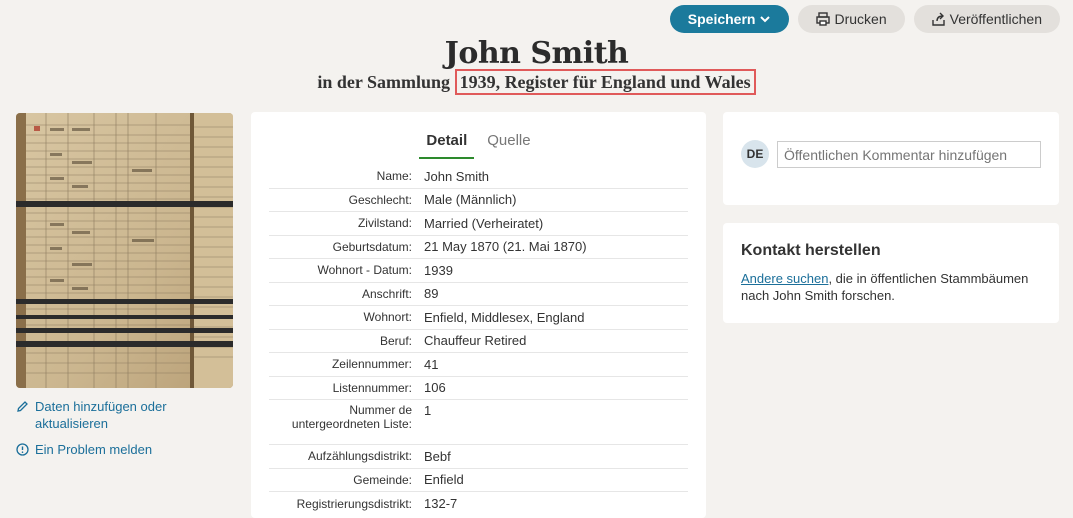 The height and width of the screenshot is (518, 1073). Describe the element at coordinates (457, 176) in the screenshot. I see `field-value: John Smith` at that location.